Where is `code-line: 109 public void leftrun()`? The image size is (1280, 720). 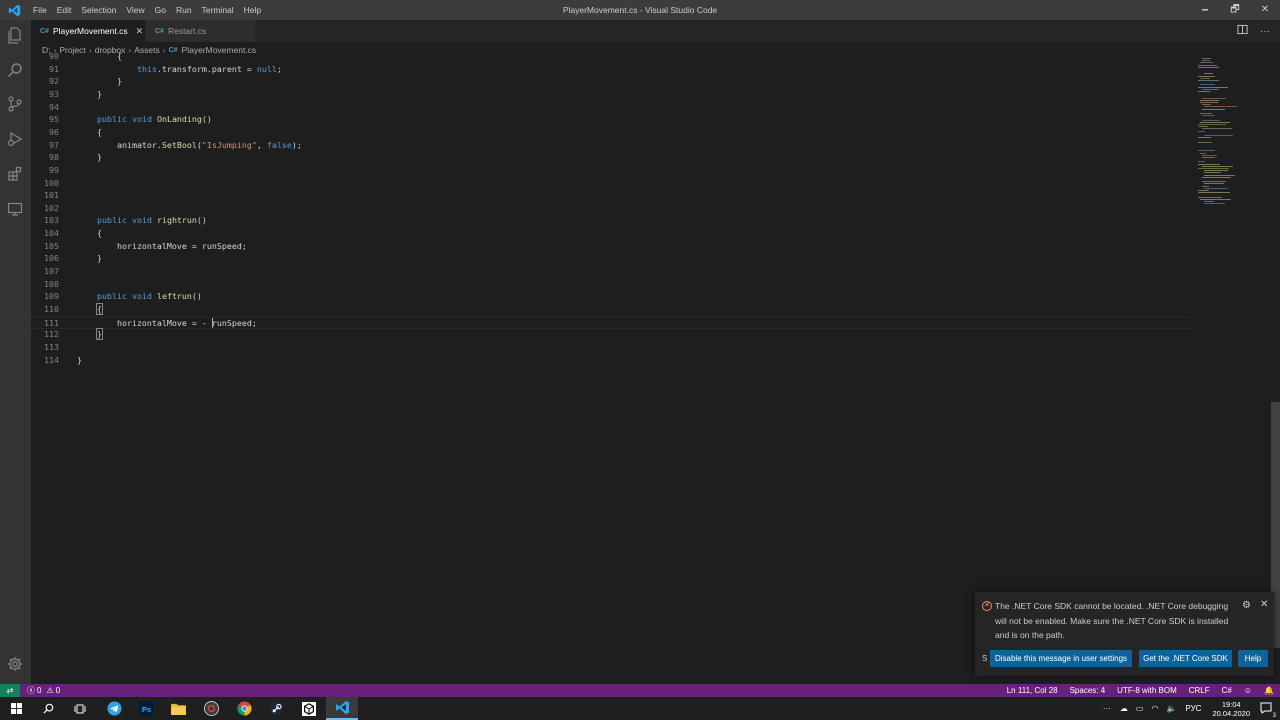
code-line: 109 public void leftrun() is located at coordinates (611, 297).